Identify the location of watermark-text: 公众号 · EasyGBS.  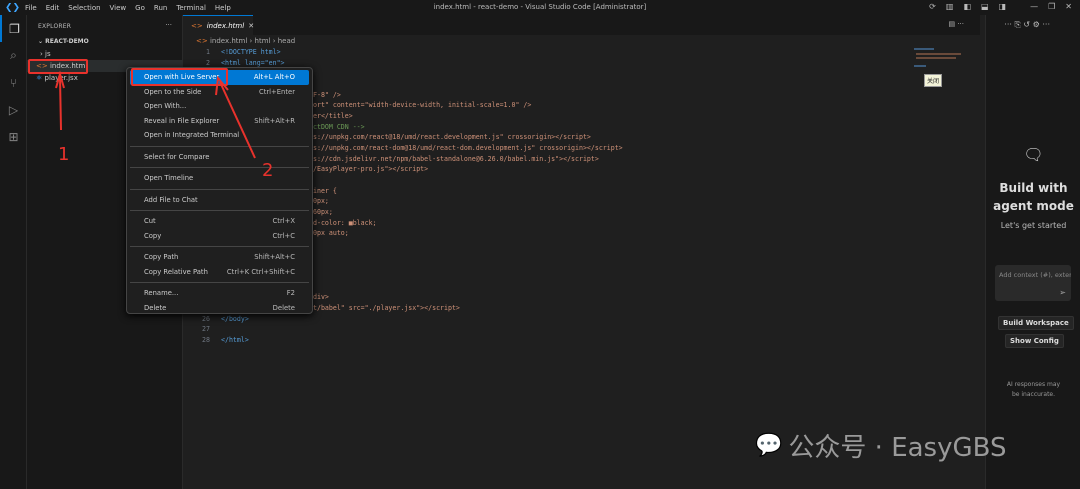
(897, 448).